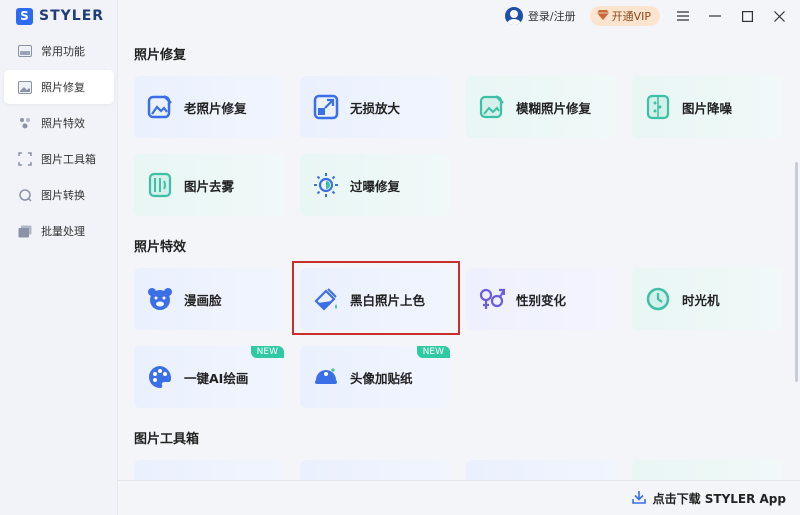 The width and height of the screenshot is (800, 515). What do you see at coordinates (203, 300) in the screenshot?
I see `card-label: 漫画脸` at bounding box center [203, 300].